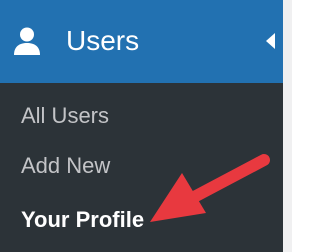  What do you see at coordinates (103, 40) in the screenshot?
I see `users-menu-title: Users` at bounding box center [103, 40].